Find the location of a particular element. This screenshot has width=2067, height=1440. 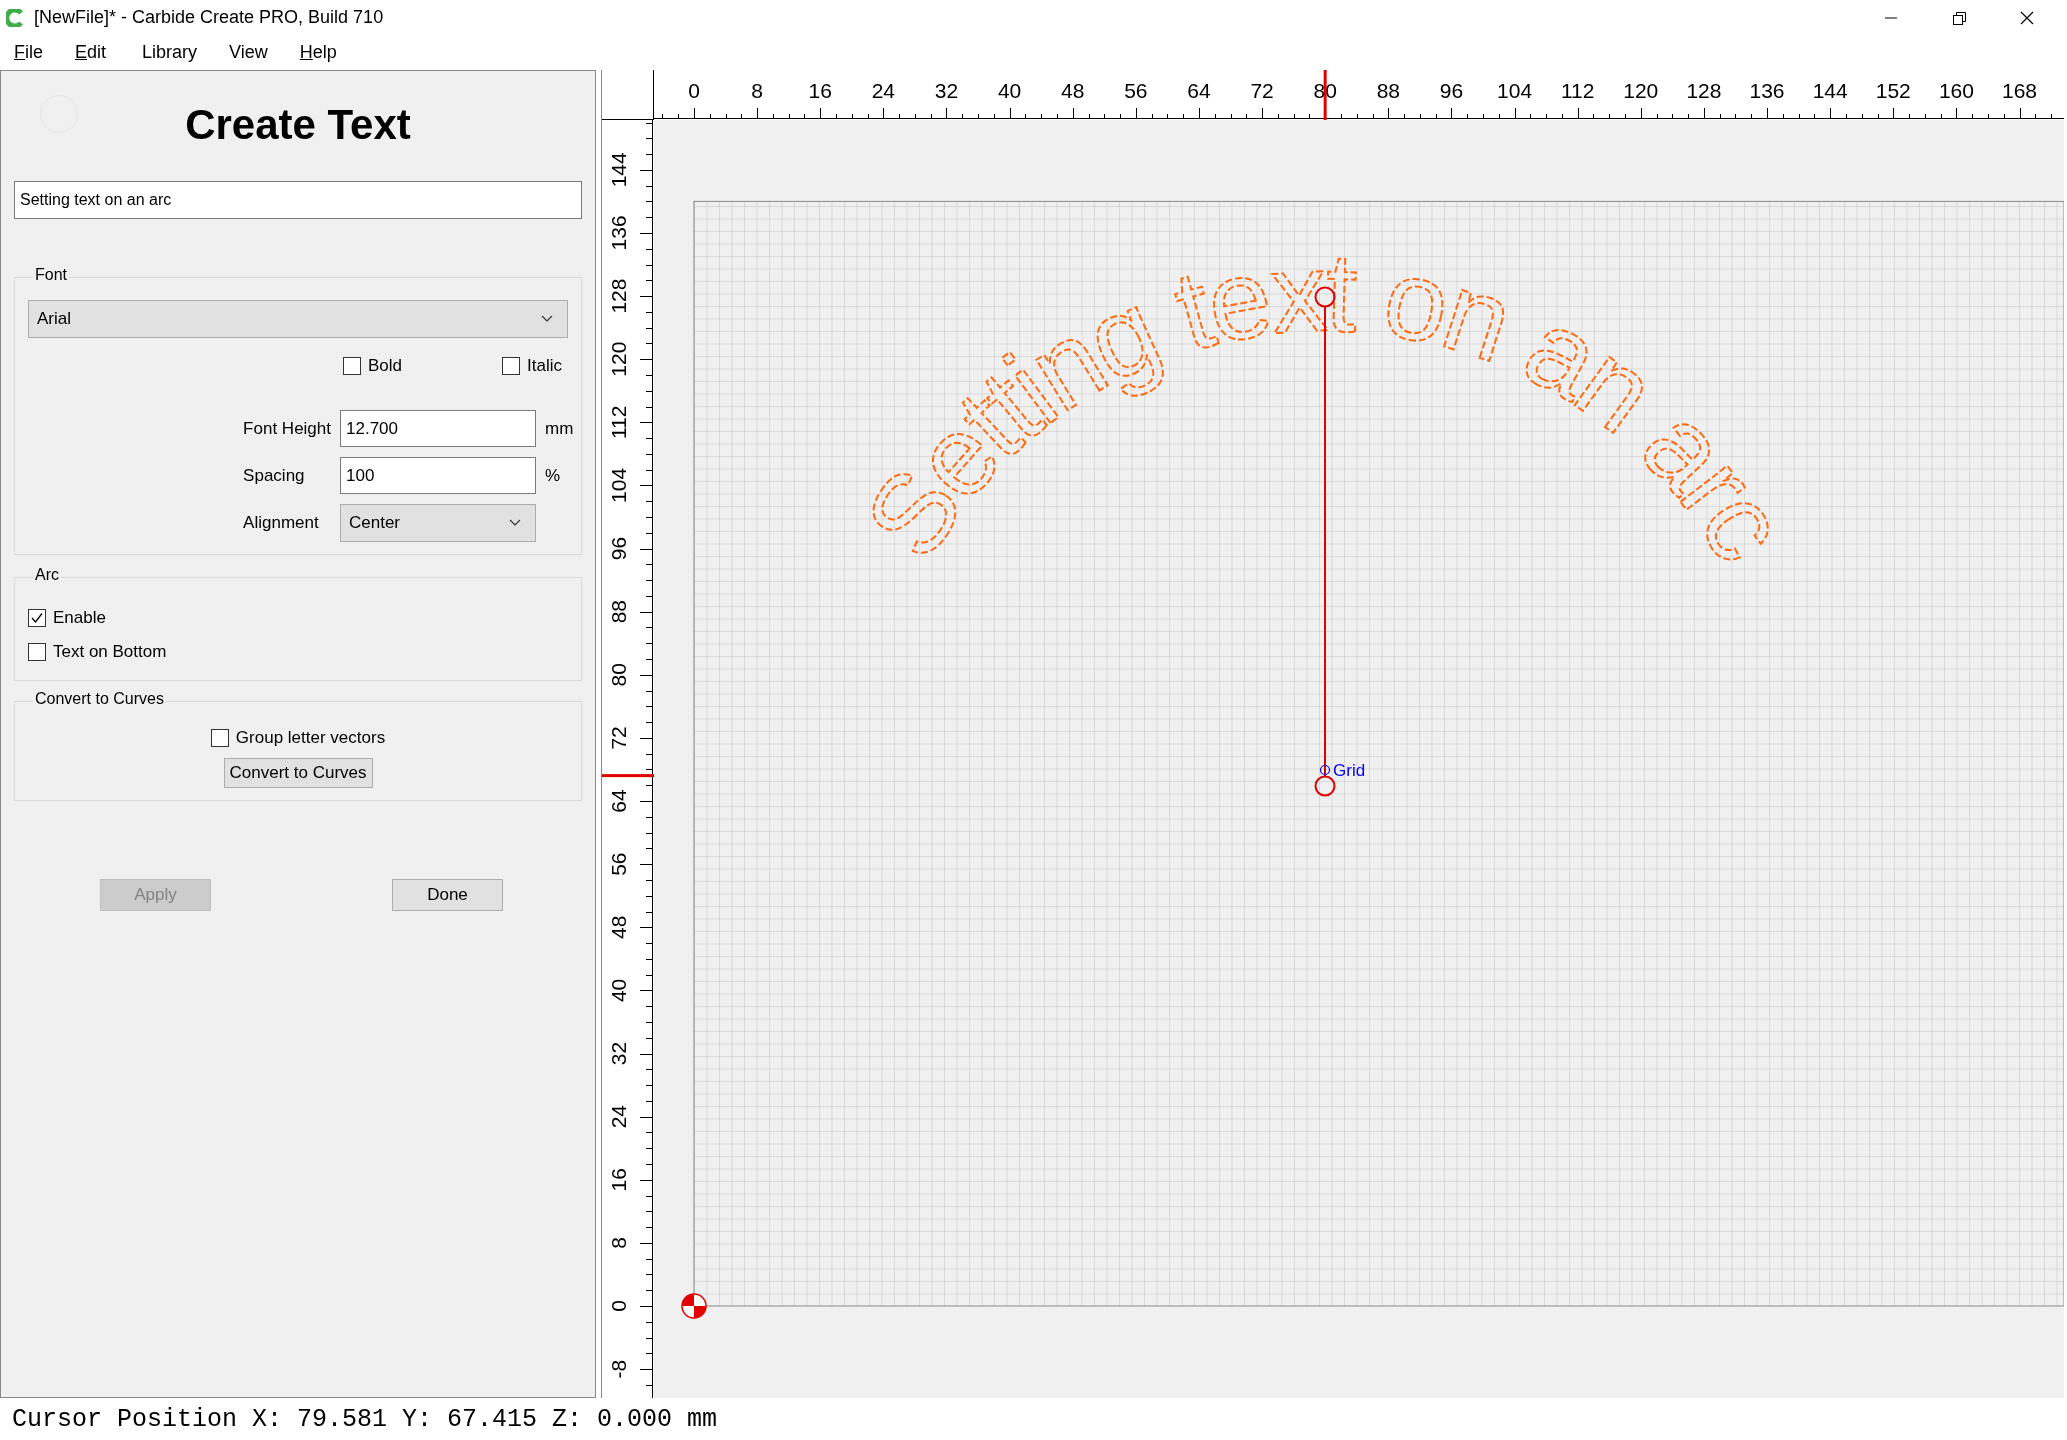

alignment-dropdown: Center is located at coordinates (438, 523).